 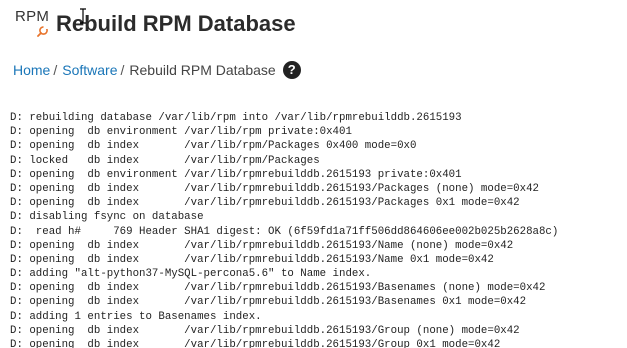 What do you see at coordinates (136, 316) in the screenshot?
I see `output-line: D: adding 1 entries to Basenames index.` at bounding box center [136, 316].